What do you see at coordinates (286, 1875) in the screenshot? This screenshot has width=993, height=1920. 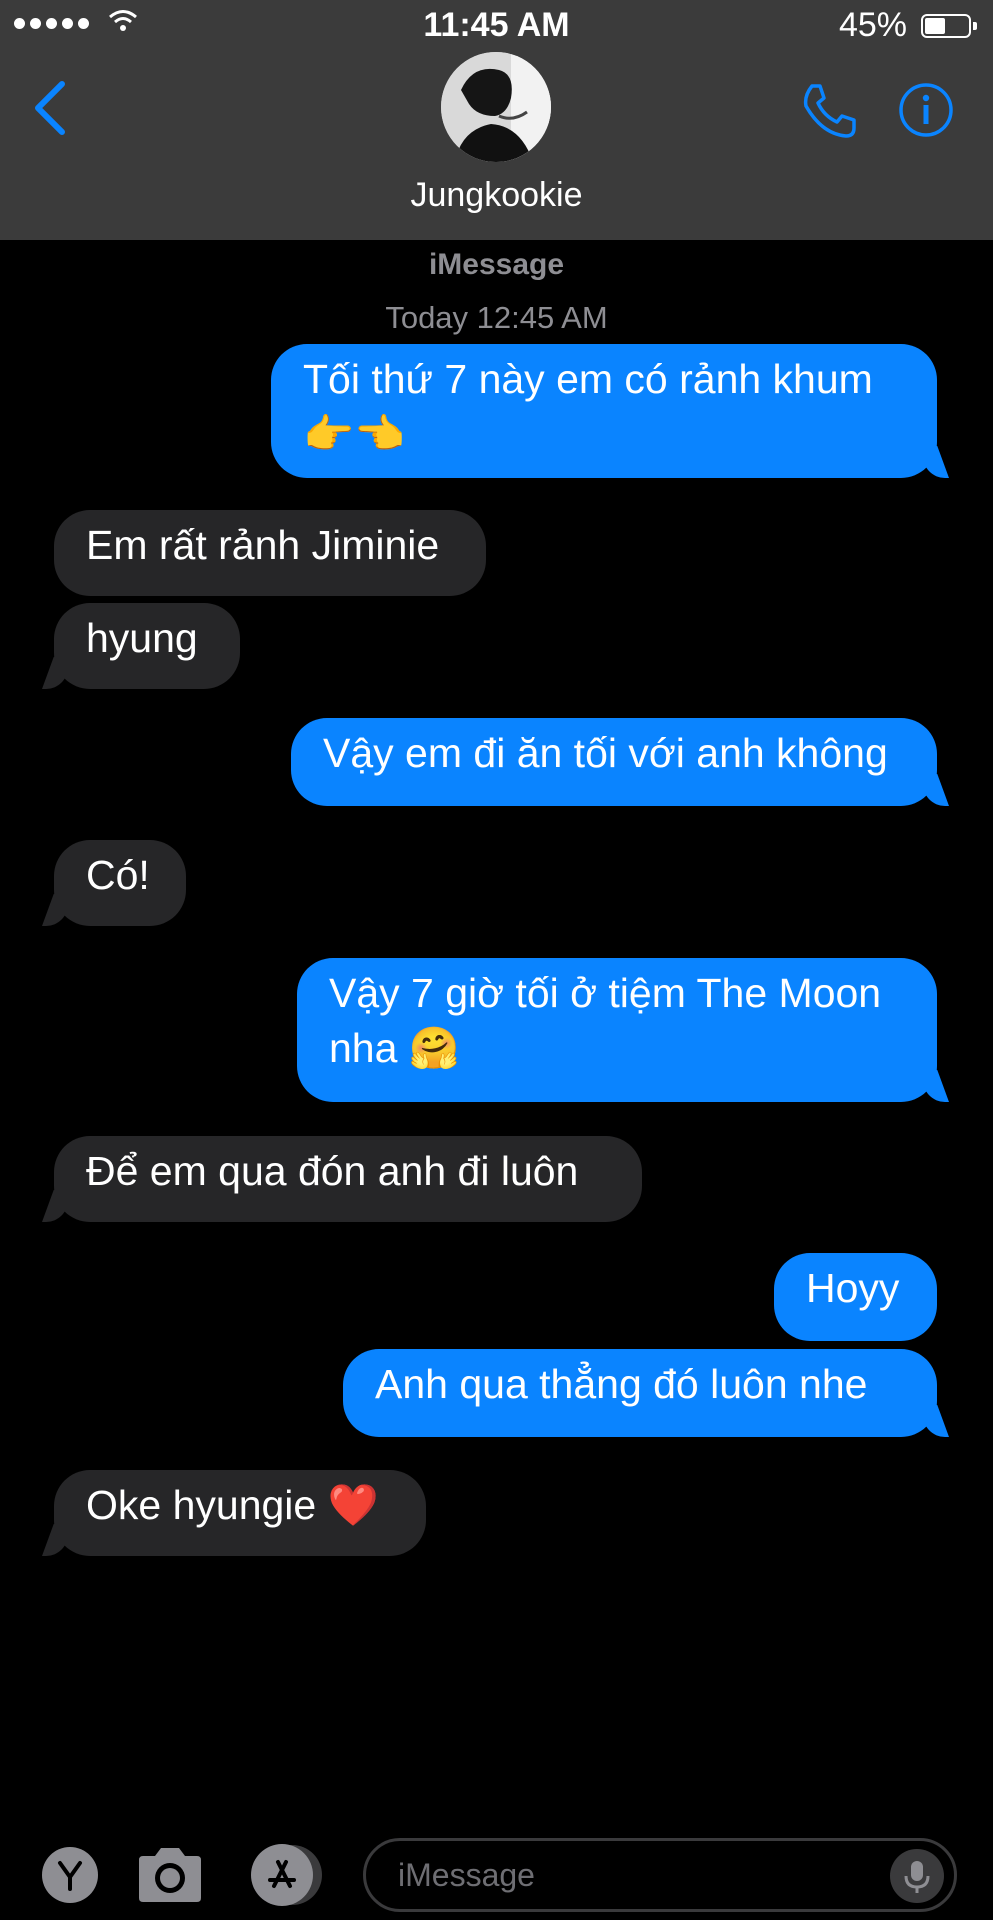 I see `app-store-icon` at bounding box center [286, 1875].